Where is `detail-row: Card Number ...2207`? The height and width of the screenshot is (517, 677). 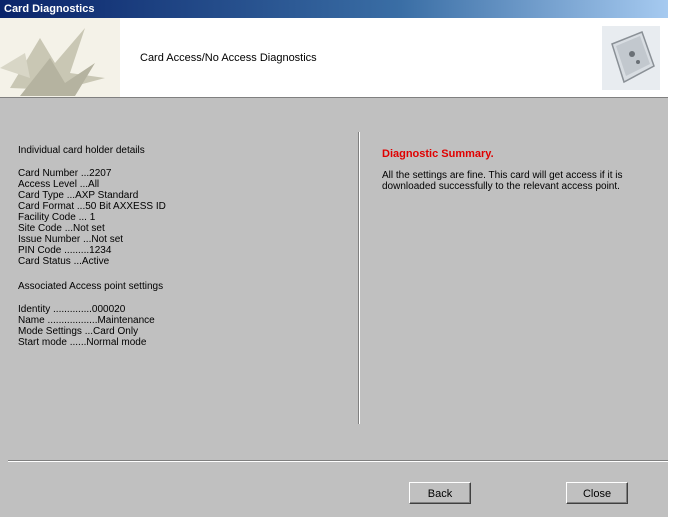 detail-row: Card Number ...2207 is located at coordinates (183, 173).